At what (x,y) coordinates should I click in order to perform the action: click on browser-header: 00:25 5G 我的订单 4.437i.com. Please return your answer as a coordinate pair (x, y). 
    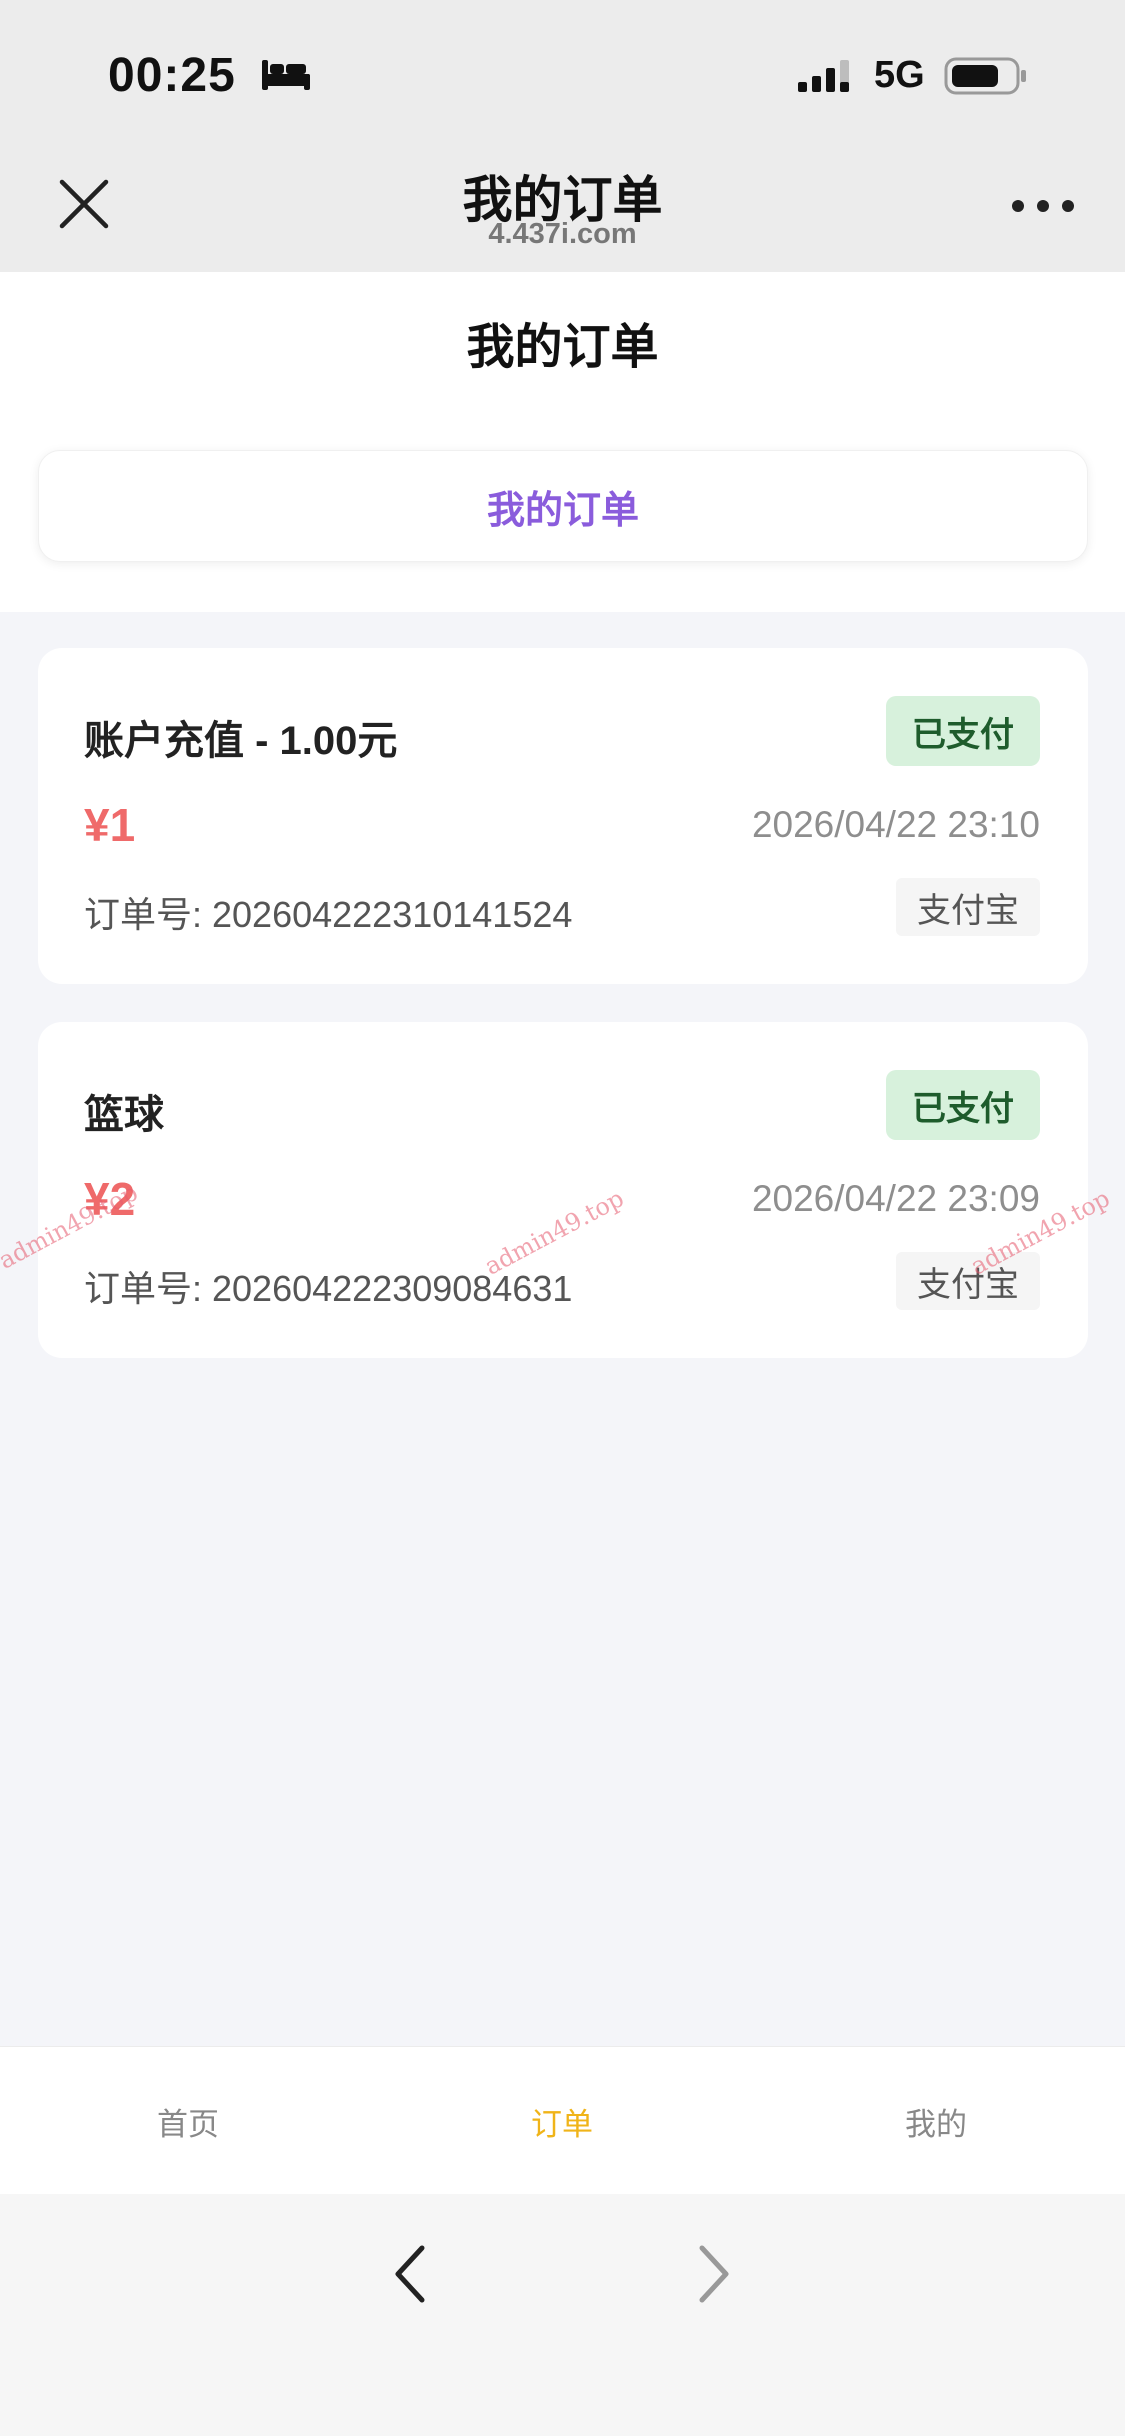
    Looking at the image, I should click on (562, 136).